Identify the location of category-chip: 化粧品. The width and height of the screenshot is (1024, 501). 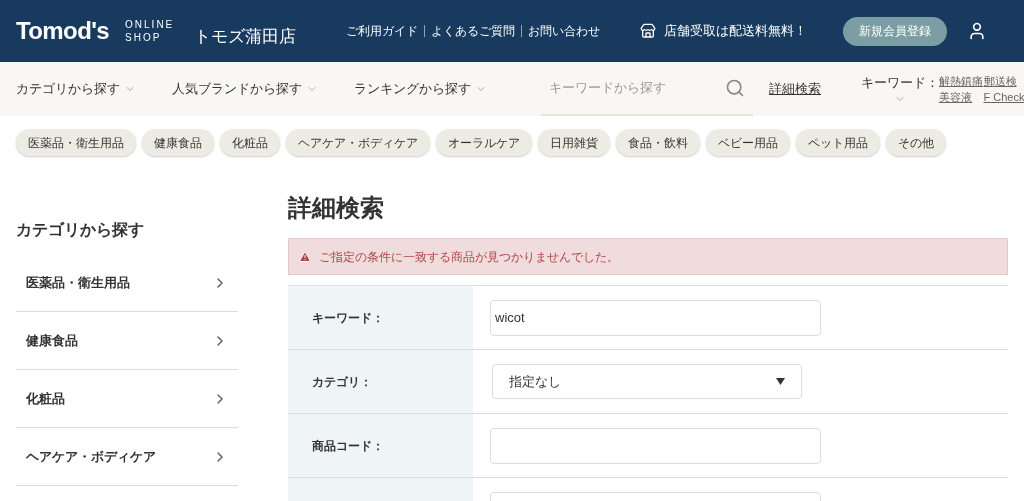
(250, 142).